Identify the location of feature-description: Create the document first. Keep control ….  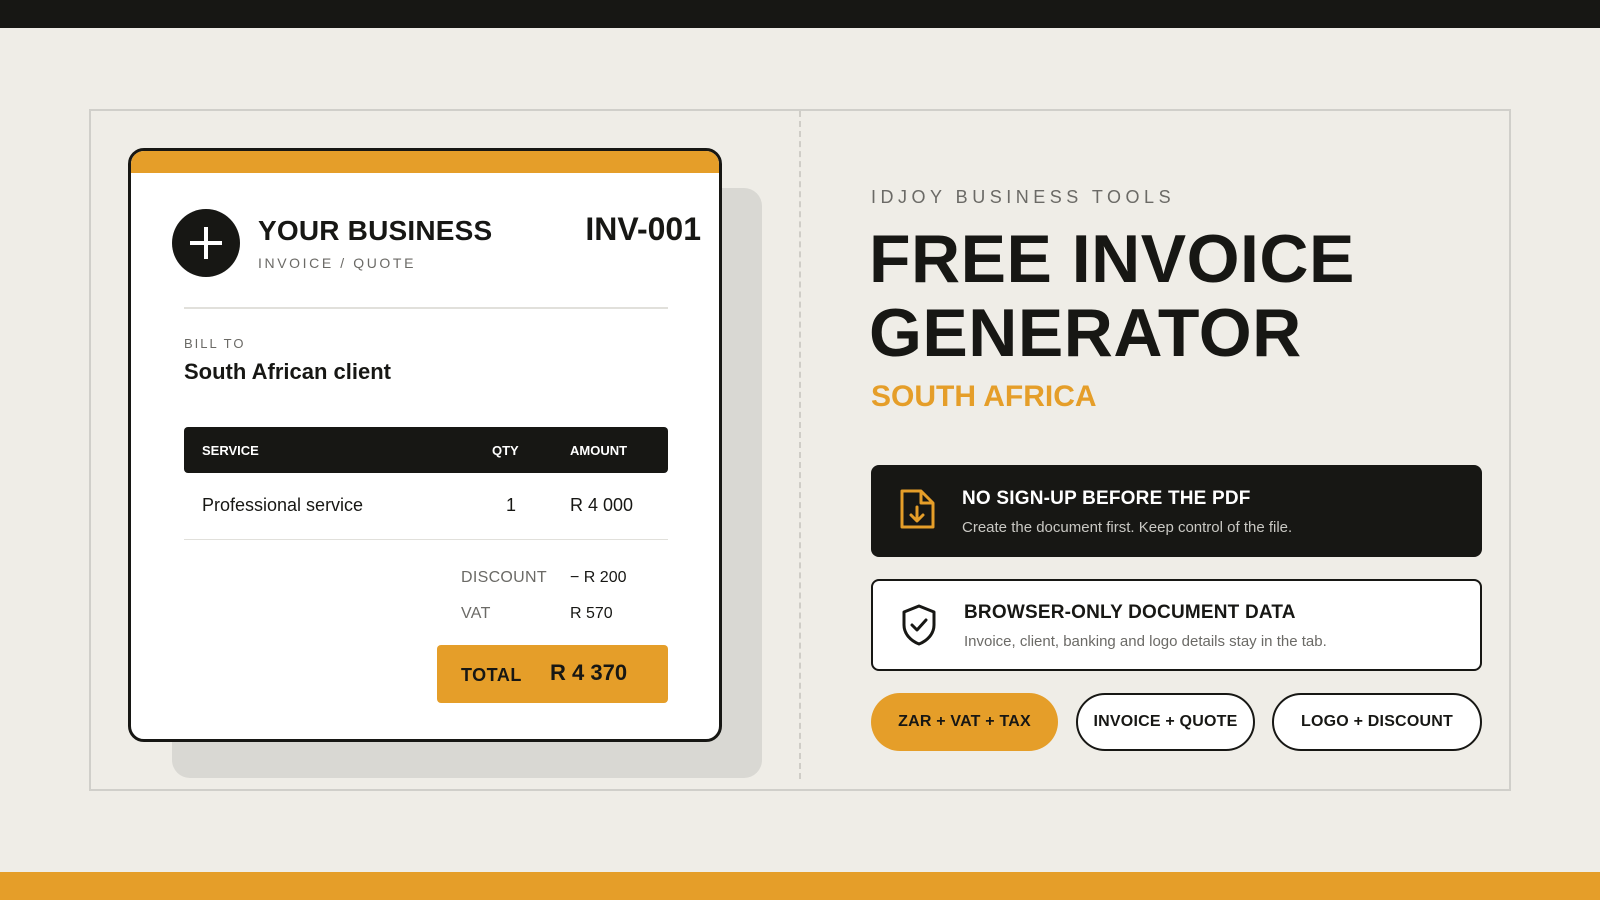
(1127, 527).